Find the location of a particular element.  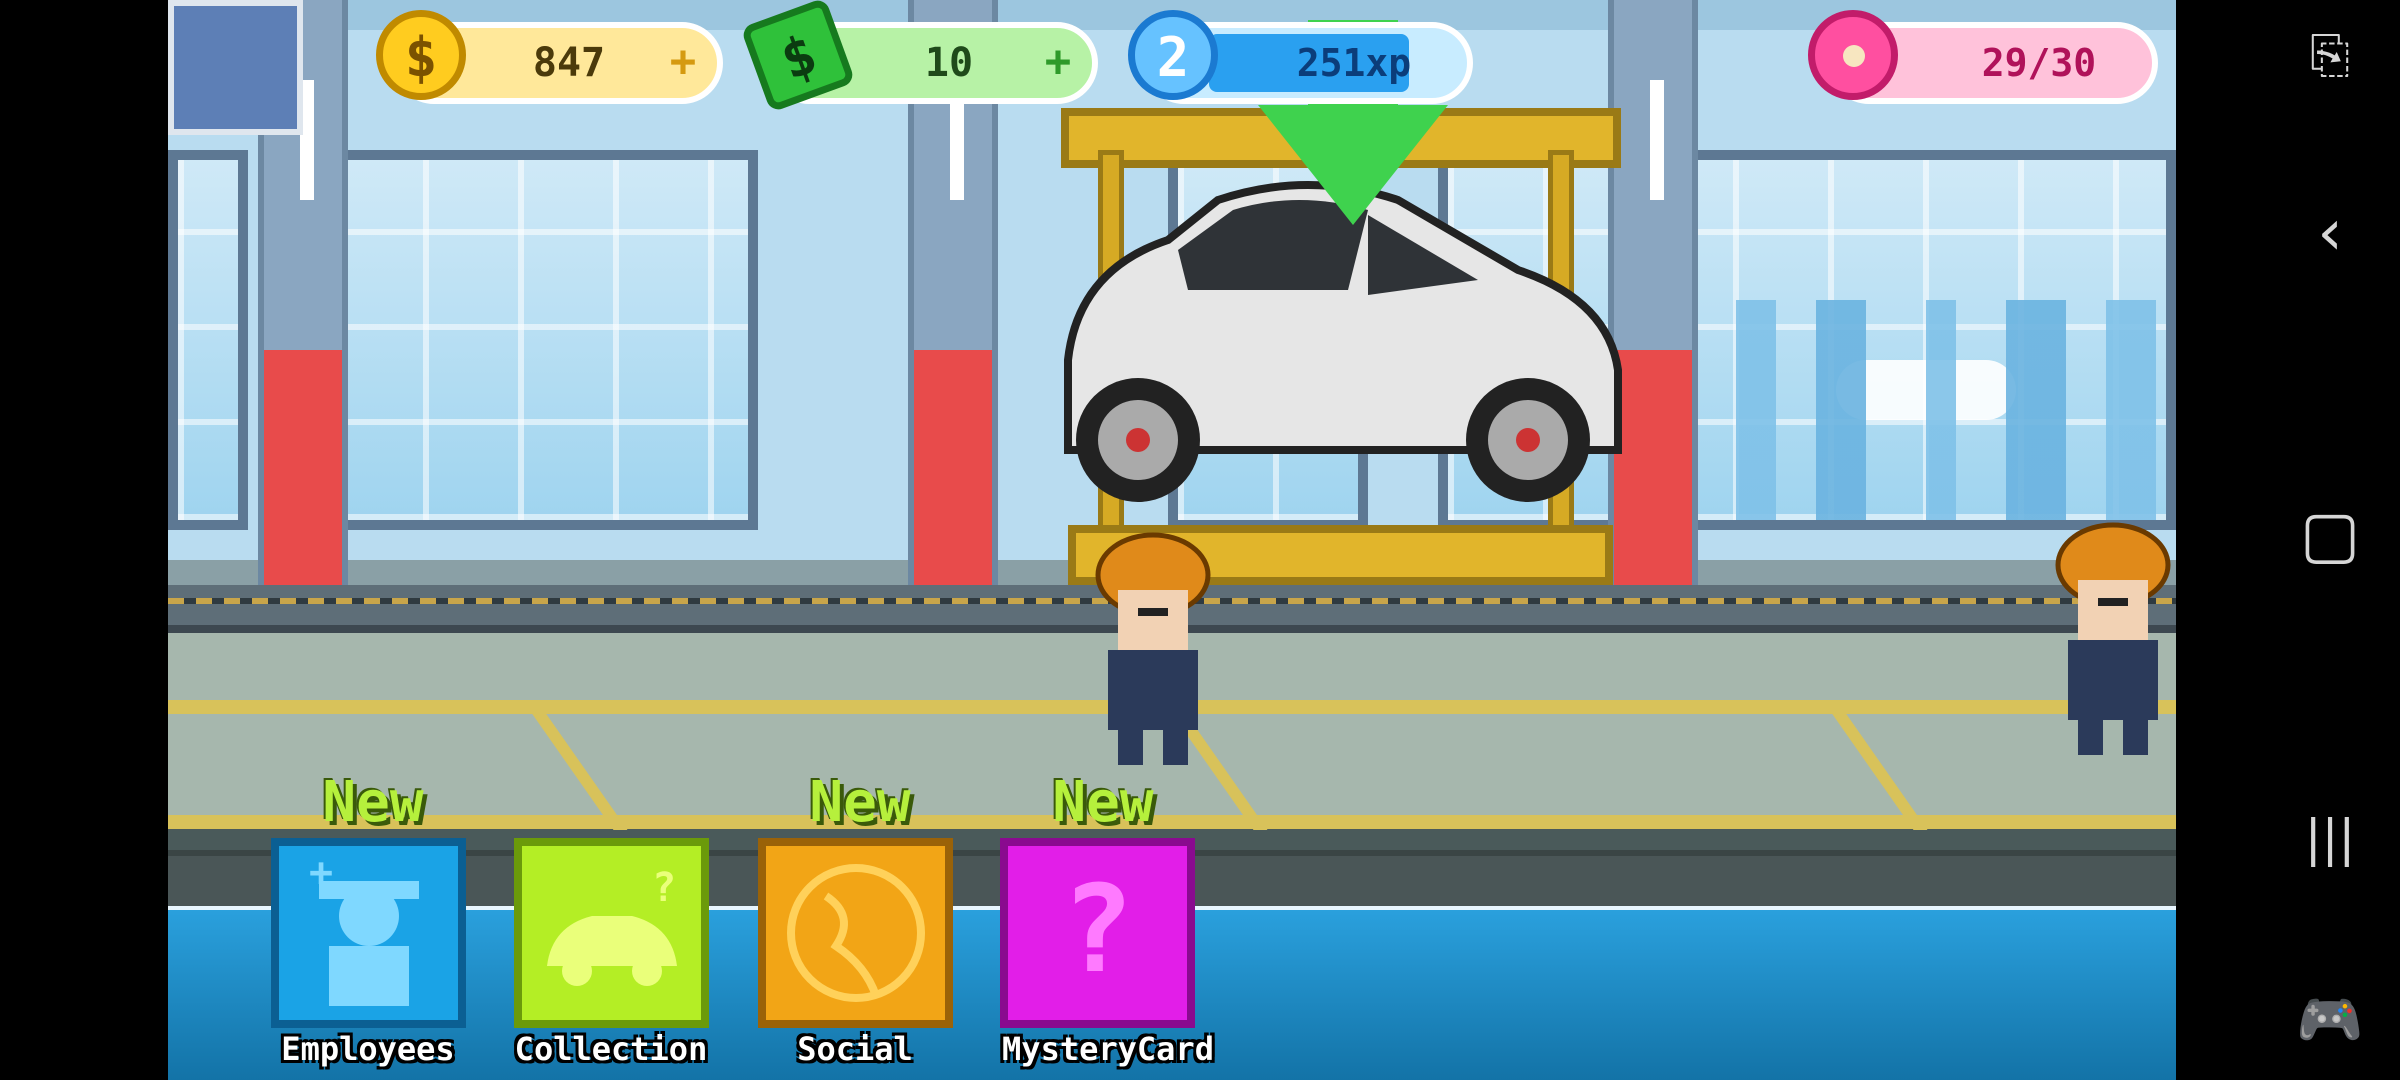

back-button: ‹ is located at coordinates (2330, 233).